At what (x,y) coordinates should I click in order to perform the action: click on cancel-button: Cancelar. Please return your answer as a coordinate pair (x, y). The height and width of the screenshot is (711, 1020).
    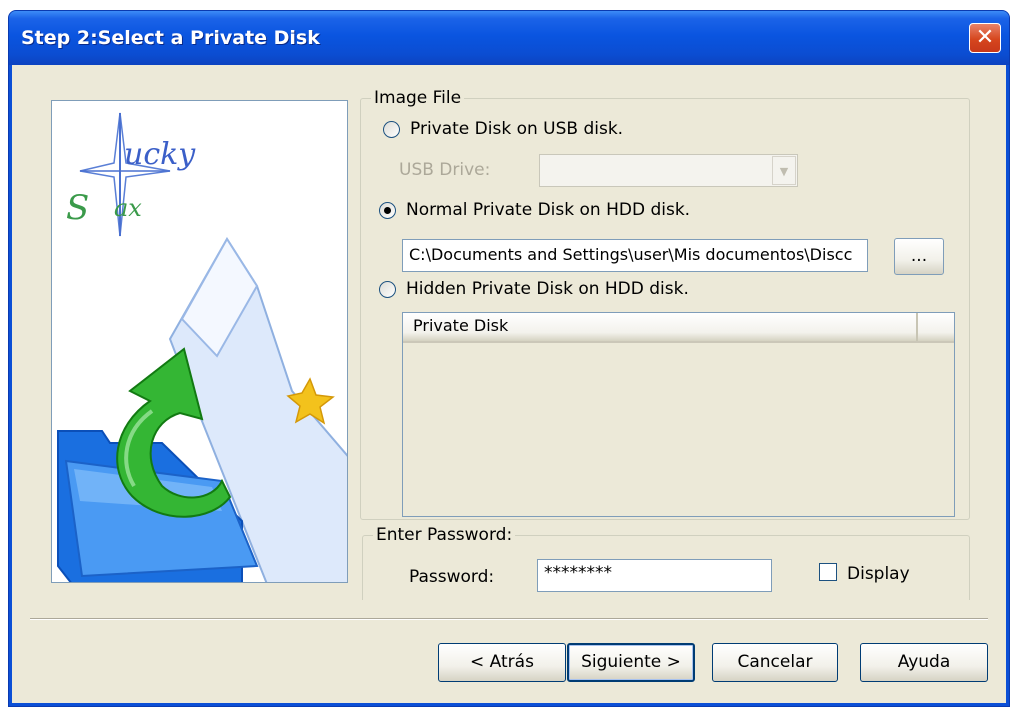
    Looking at the image, I should click on (775, 662).